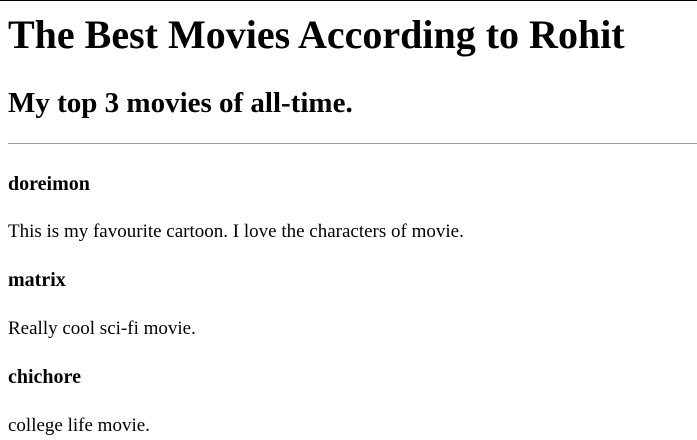 The width and height of the screenshot is (697, 440). I want to click on movie-description-matrix: Really cool sci-fi movie., so click(102, 328).